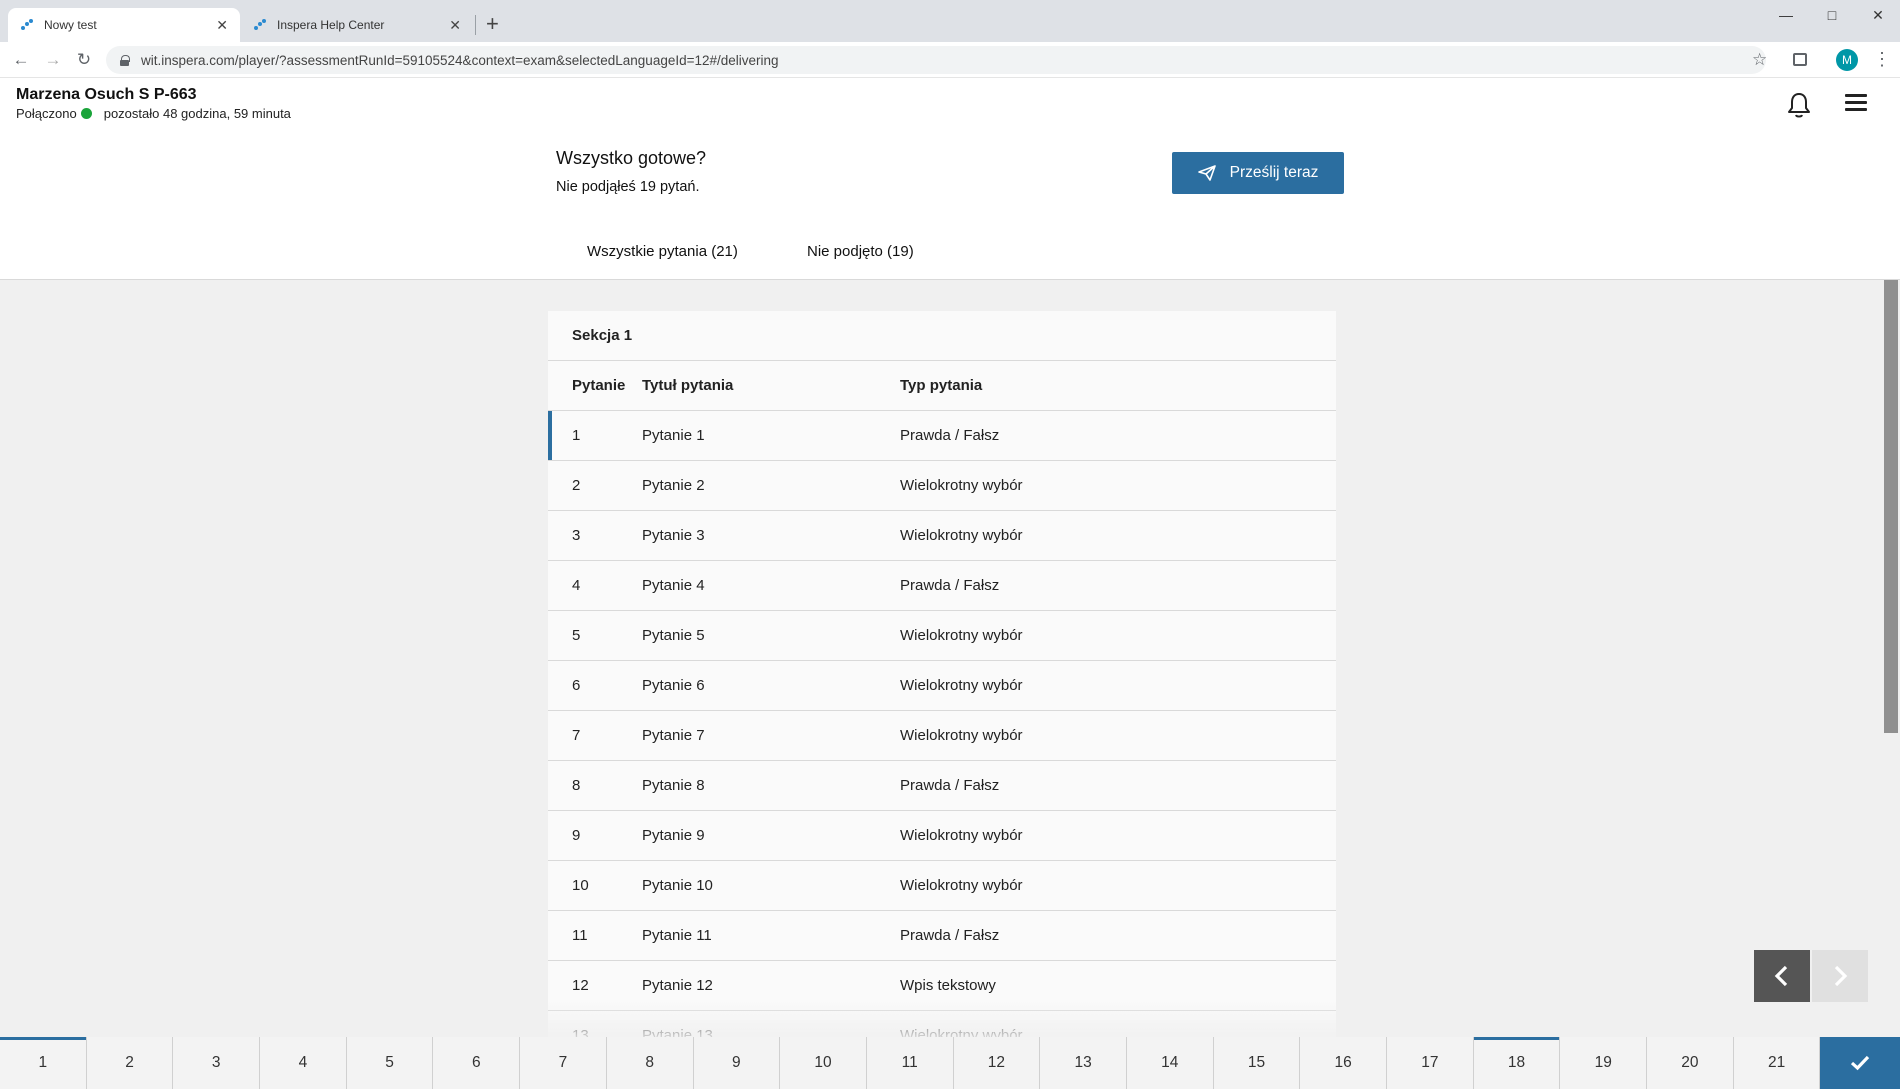 The height and width of the screenshot is (1089, 1900). I want to click on question-number: 12, so click(580, 985).